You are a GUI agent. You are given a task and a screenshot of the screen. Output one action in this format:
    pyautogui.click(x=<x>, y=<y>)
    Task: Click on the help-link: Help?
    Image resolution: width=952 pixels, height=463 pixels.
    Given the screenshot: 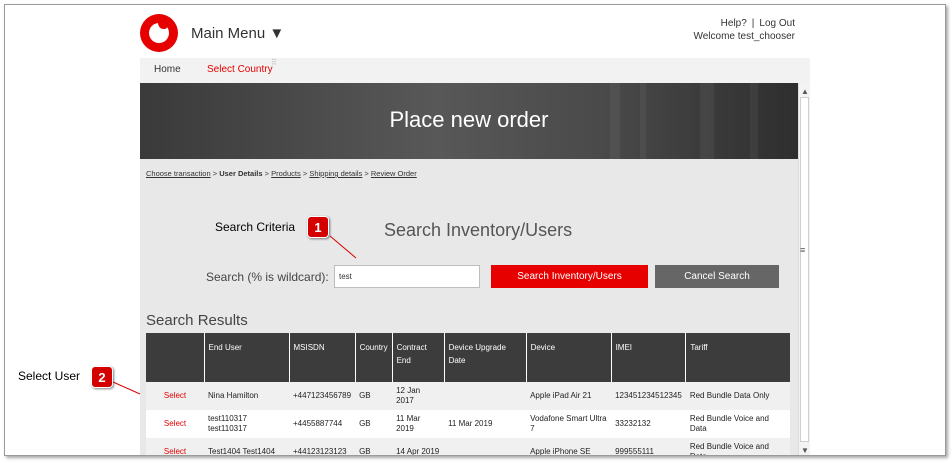 What is the action you would take?
    pyautogui.click(x=734, y=23)
    